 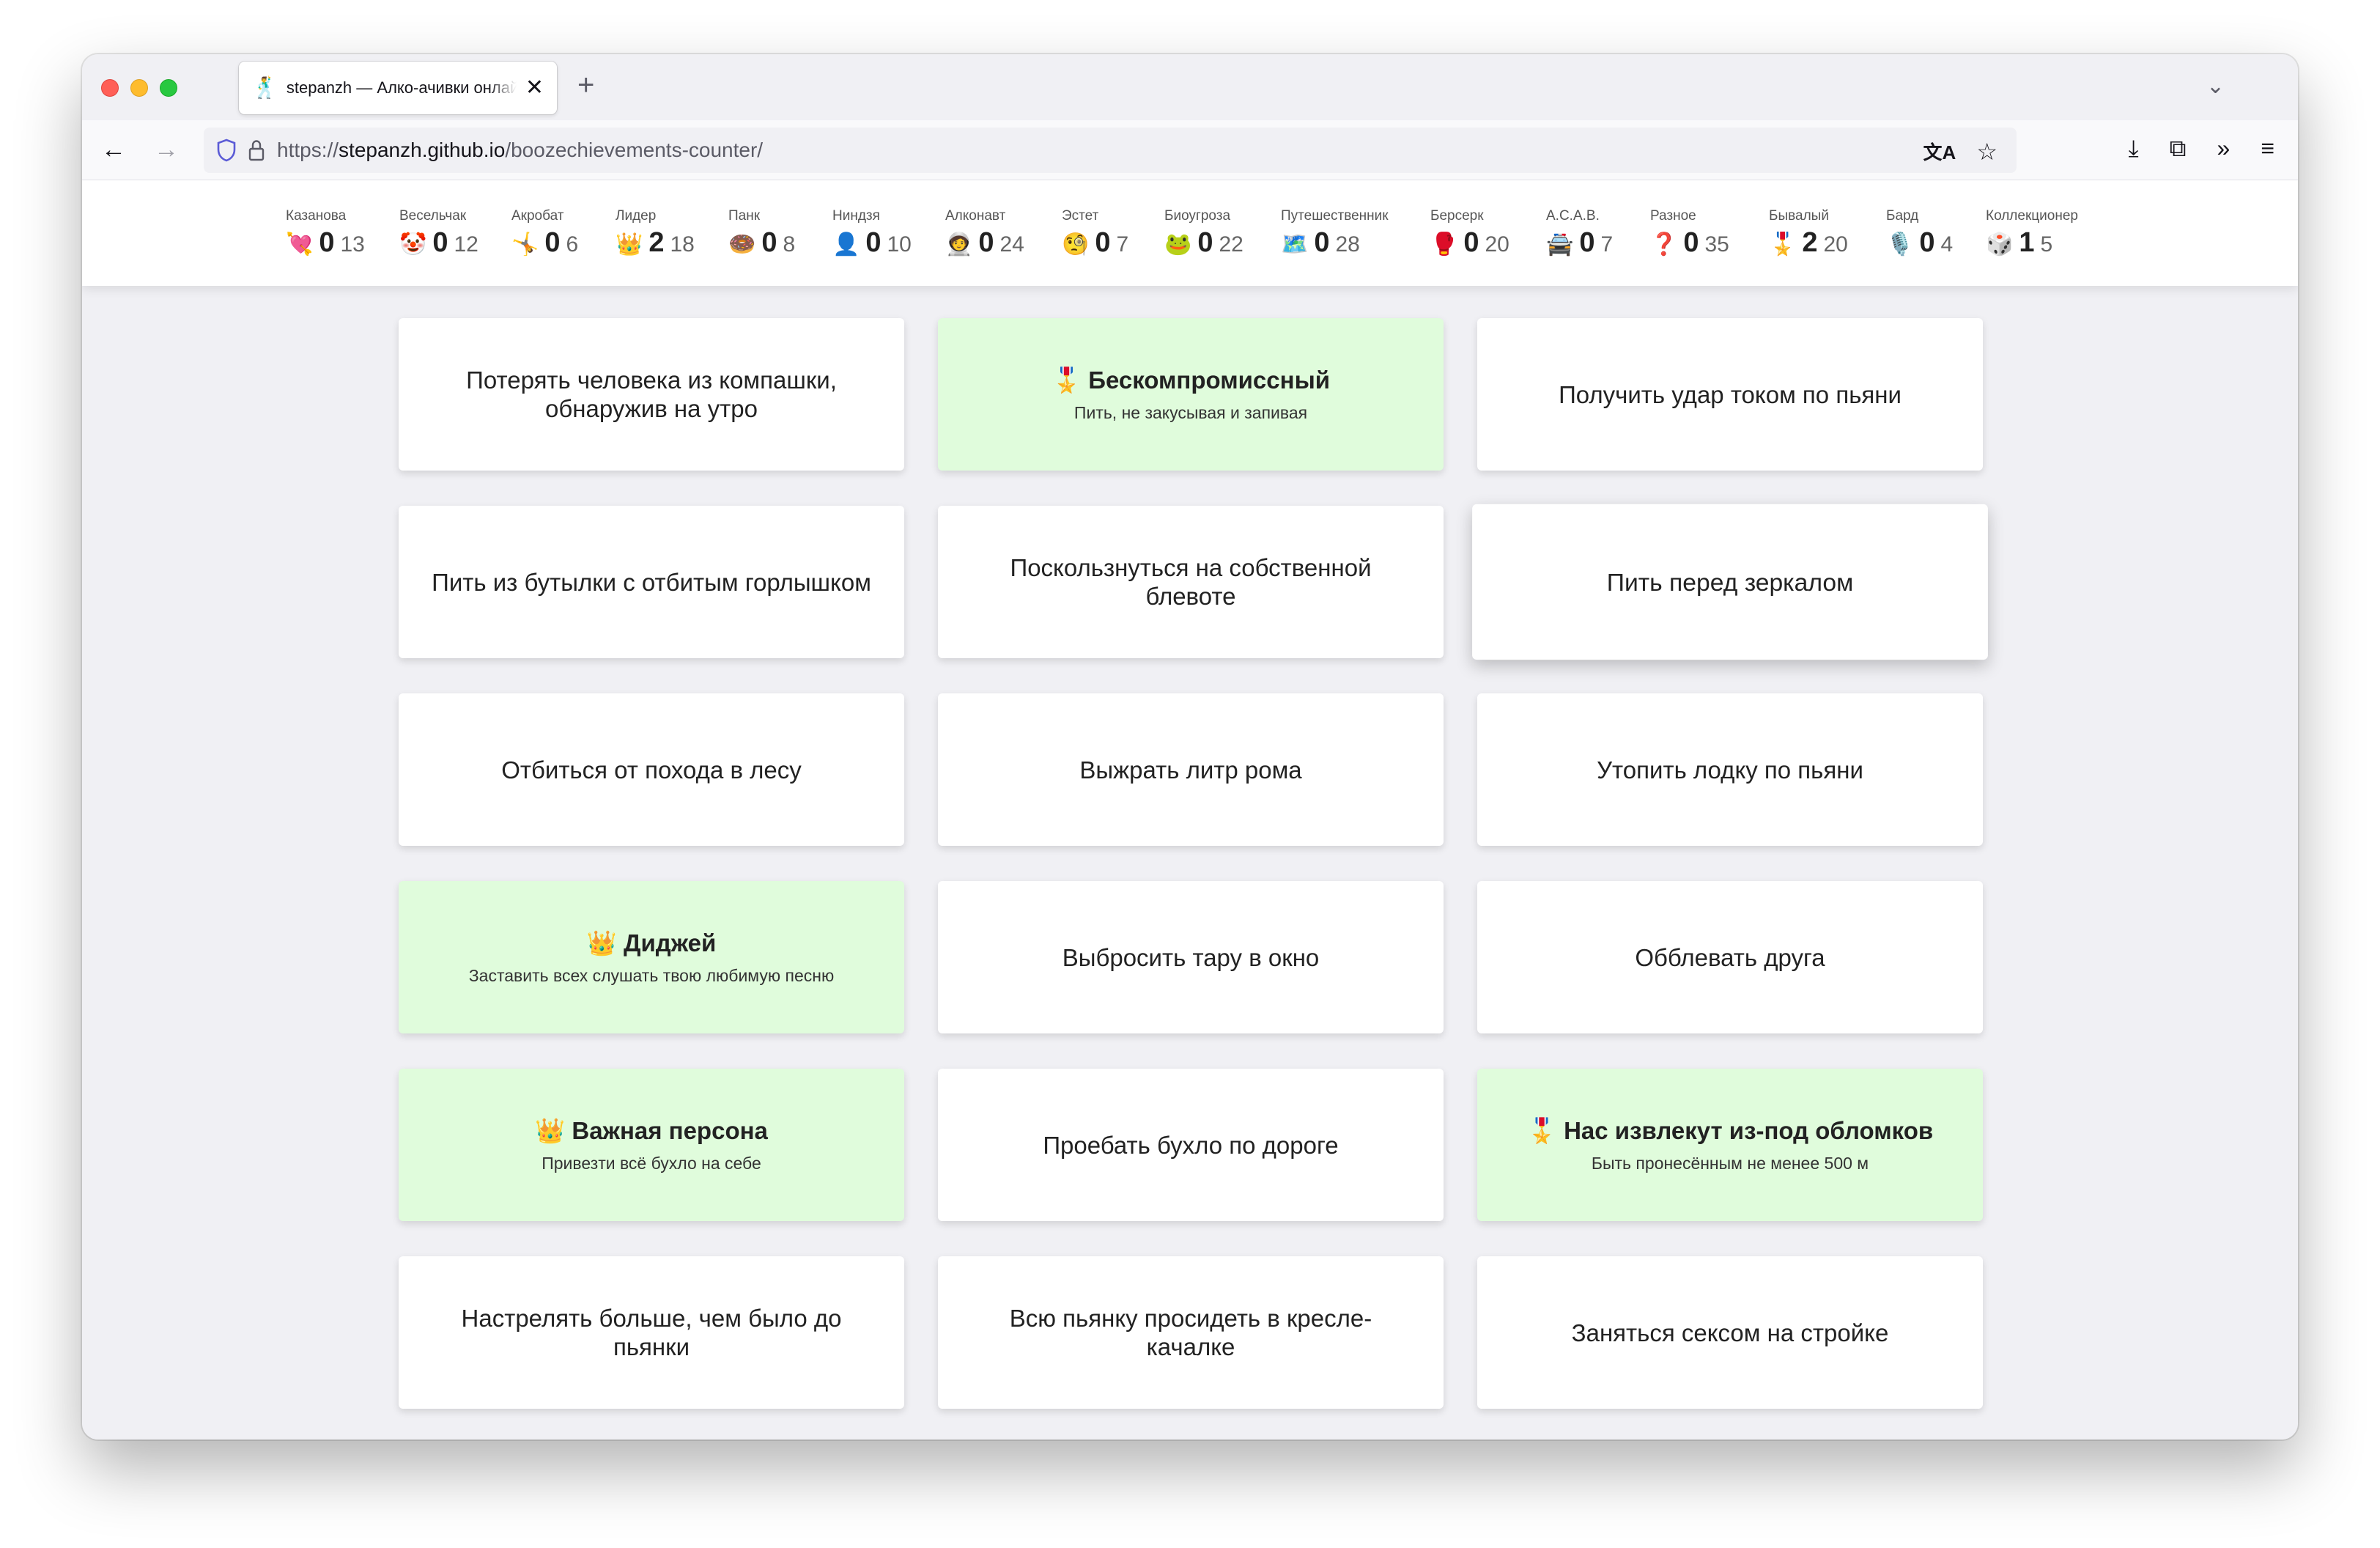 I want to click on close-tab-icon: ✕, so click(x=534, y=88).